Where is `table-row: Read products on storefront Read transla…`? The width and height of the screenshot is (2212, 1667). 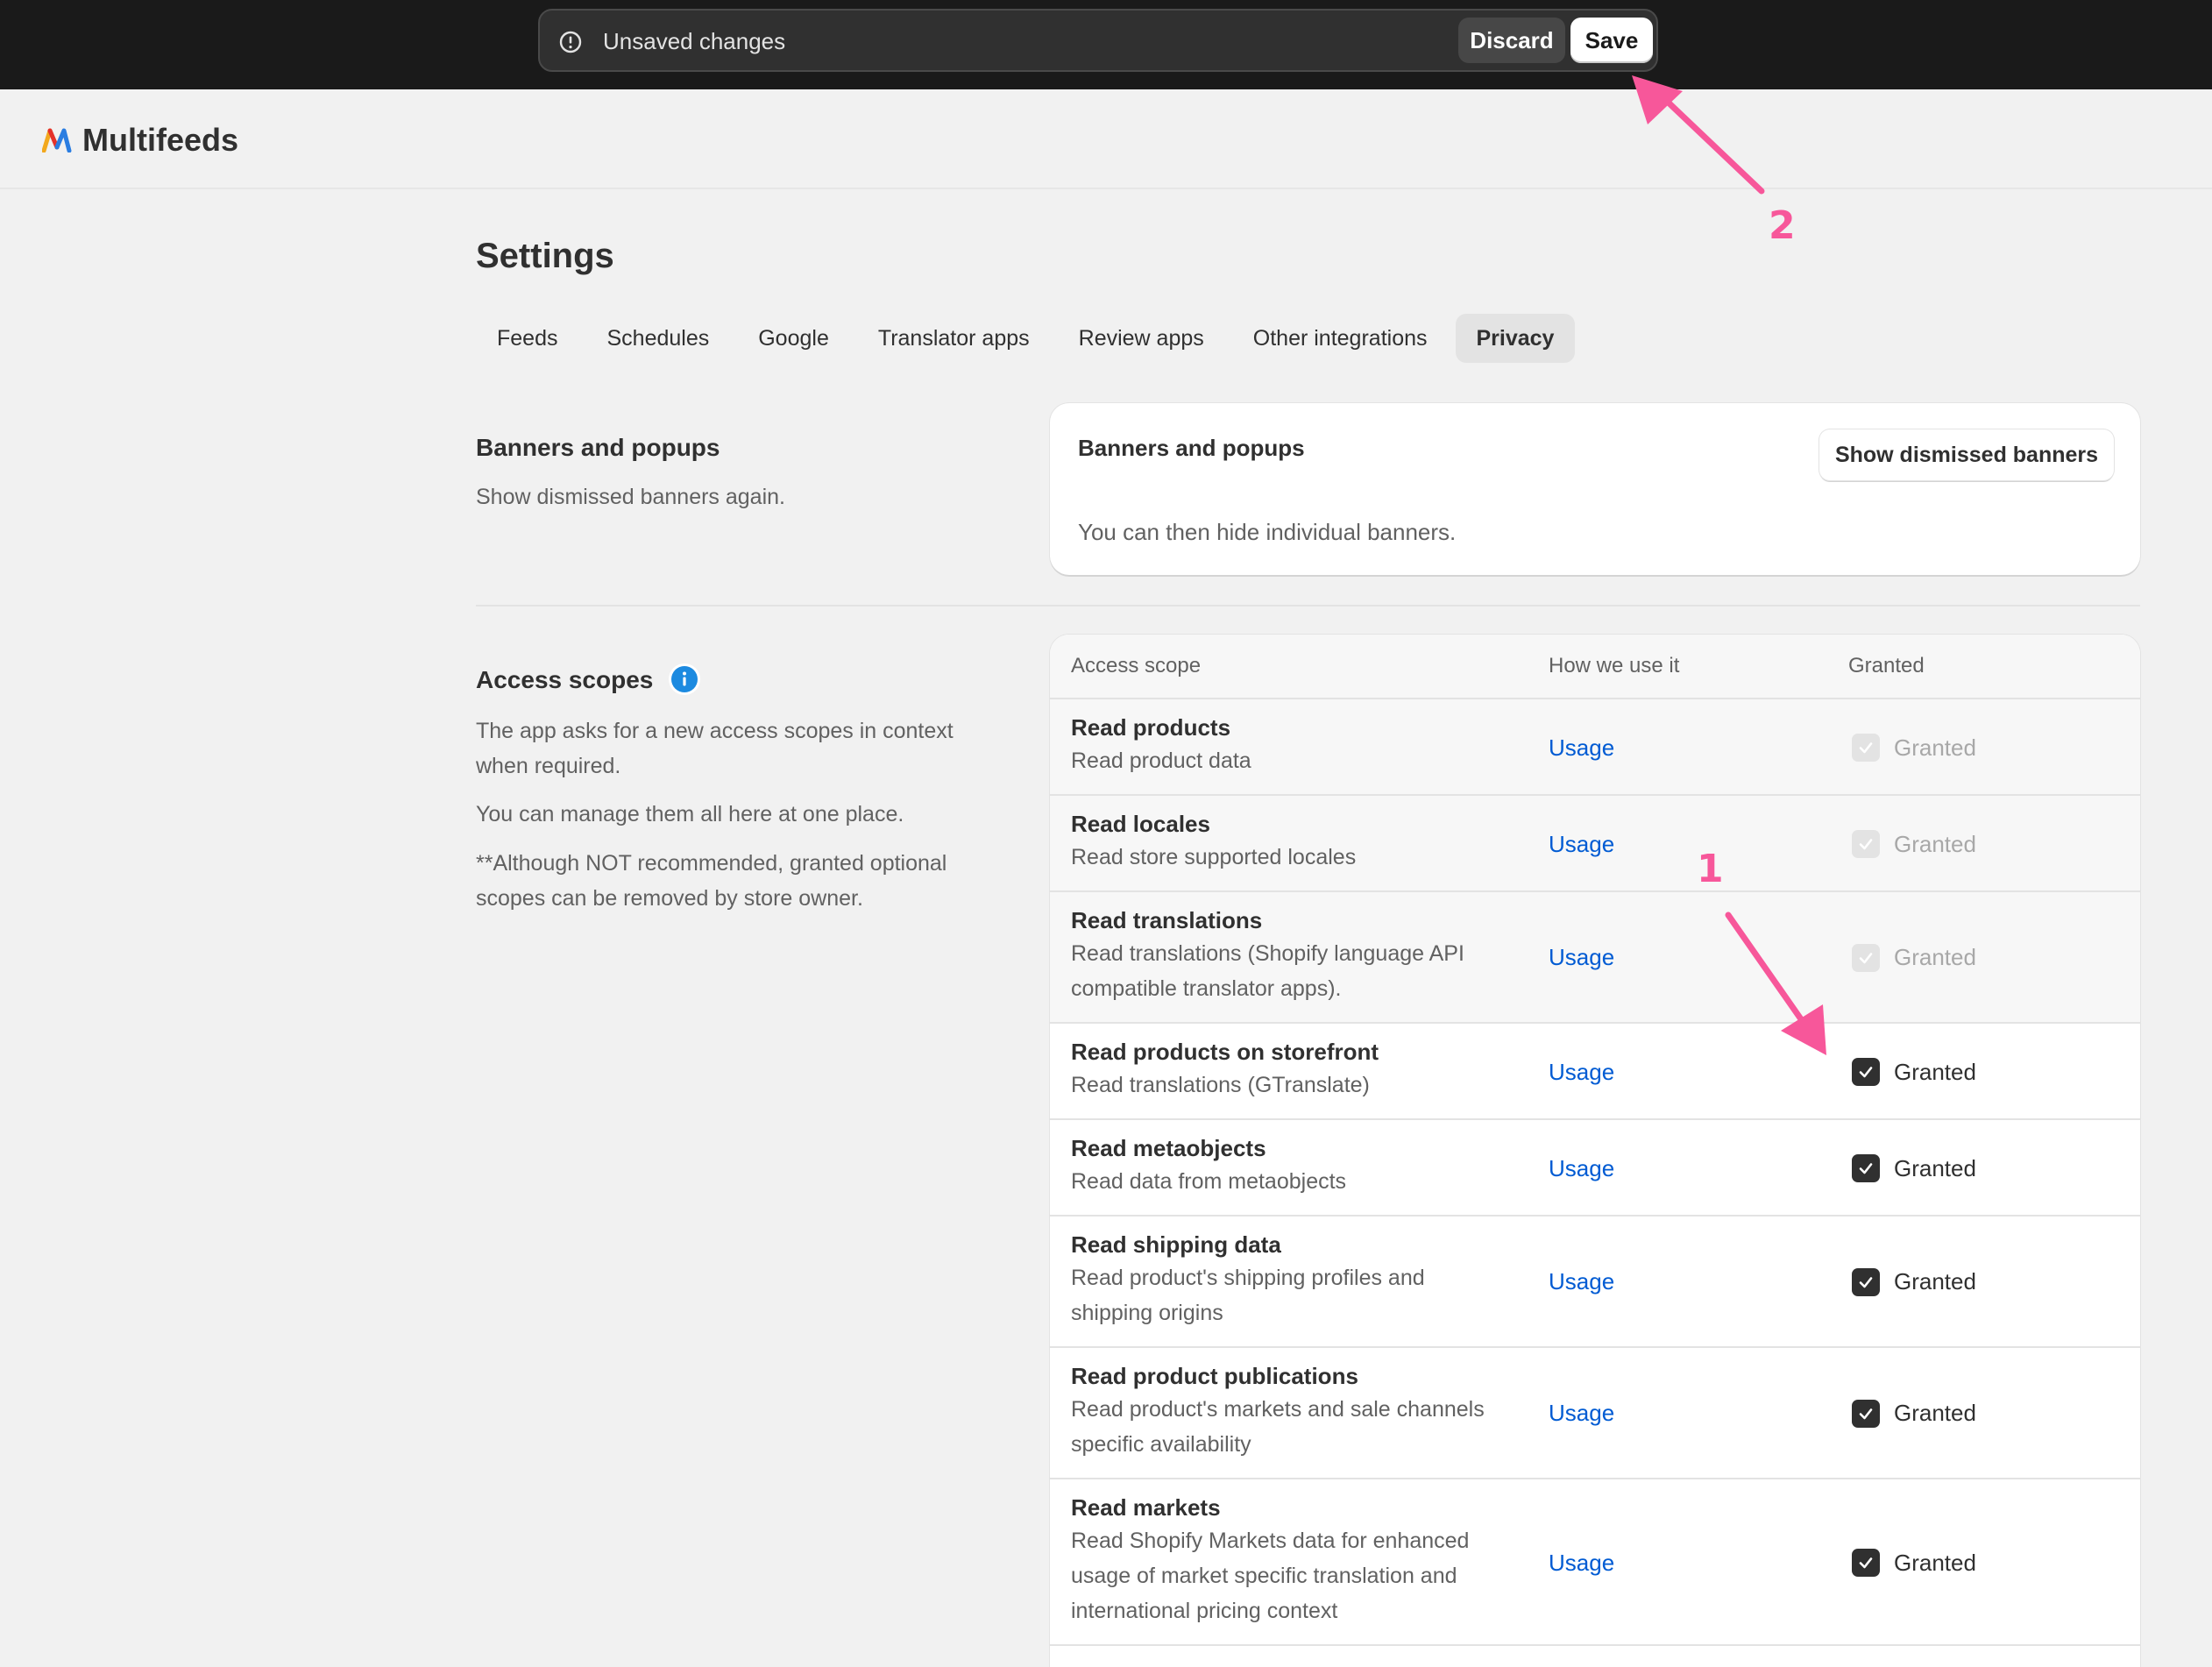
table-row: Read products on storefront Read transla… is located at coordinates (1595, 1072).